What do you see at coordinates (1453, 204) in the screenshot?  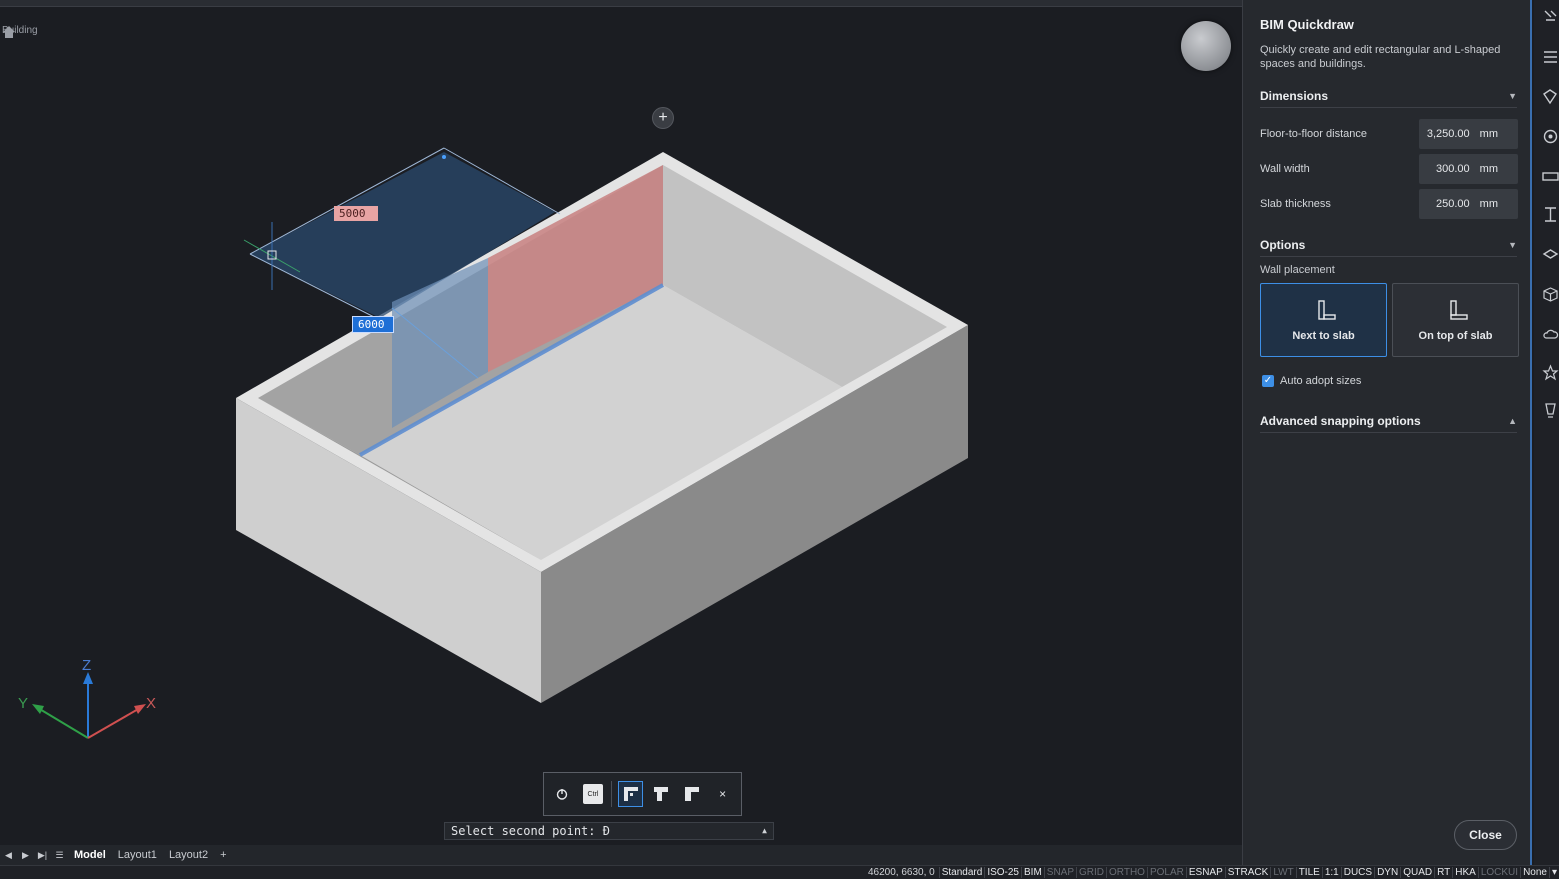 I see `field-value: 250.00` at bounding box center [1453, 204].